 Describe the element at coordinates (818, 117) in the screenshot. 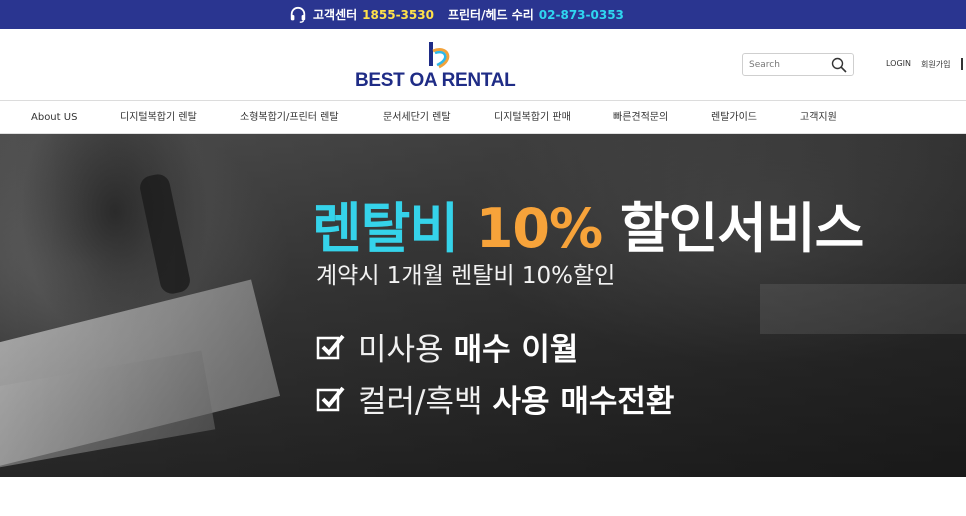

I see `nav-item-support: 고객지원` at that location.